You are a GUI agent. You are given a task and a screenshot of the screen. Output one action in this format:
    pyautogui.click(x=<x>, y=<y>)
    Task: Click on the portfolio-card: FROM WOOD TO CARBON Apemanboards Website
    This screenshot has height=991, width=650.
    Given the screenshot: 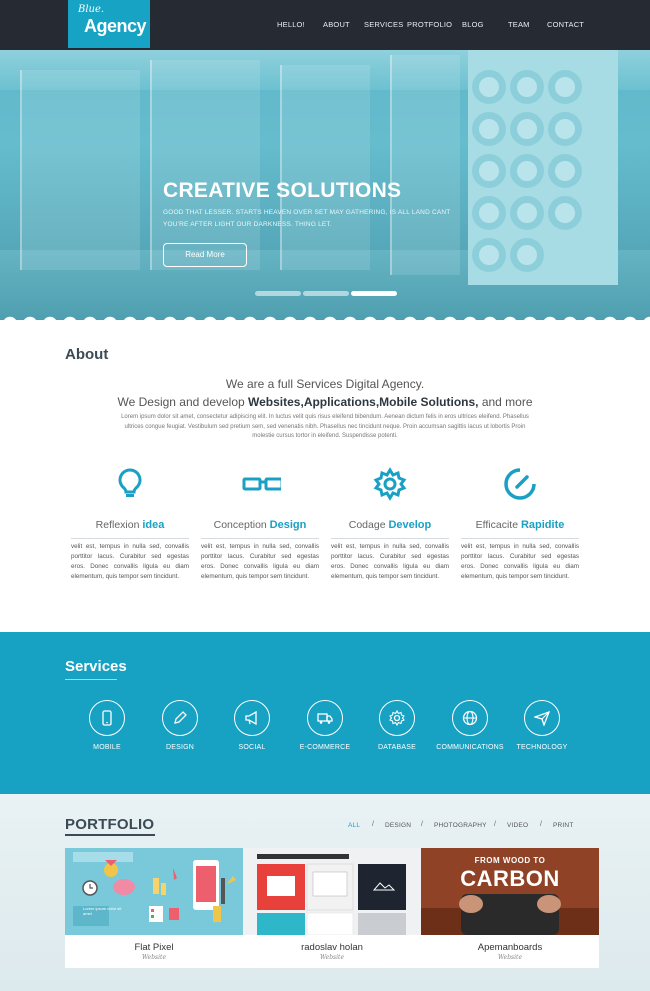 What is the action you would take?
    pyautogui.click(x=510, y=908)
    